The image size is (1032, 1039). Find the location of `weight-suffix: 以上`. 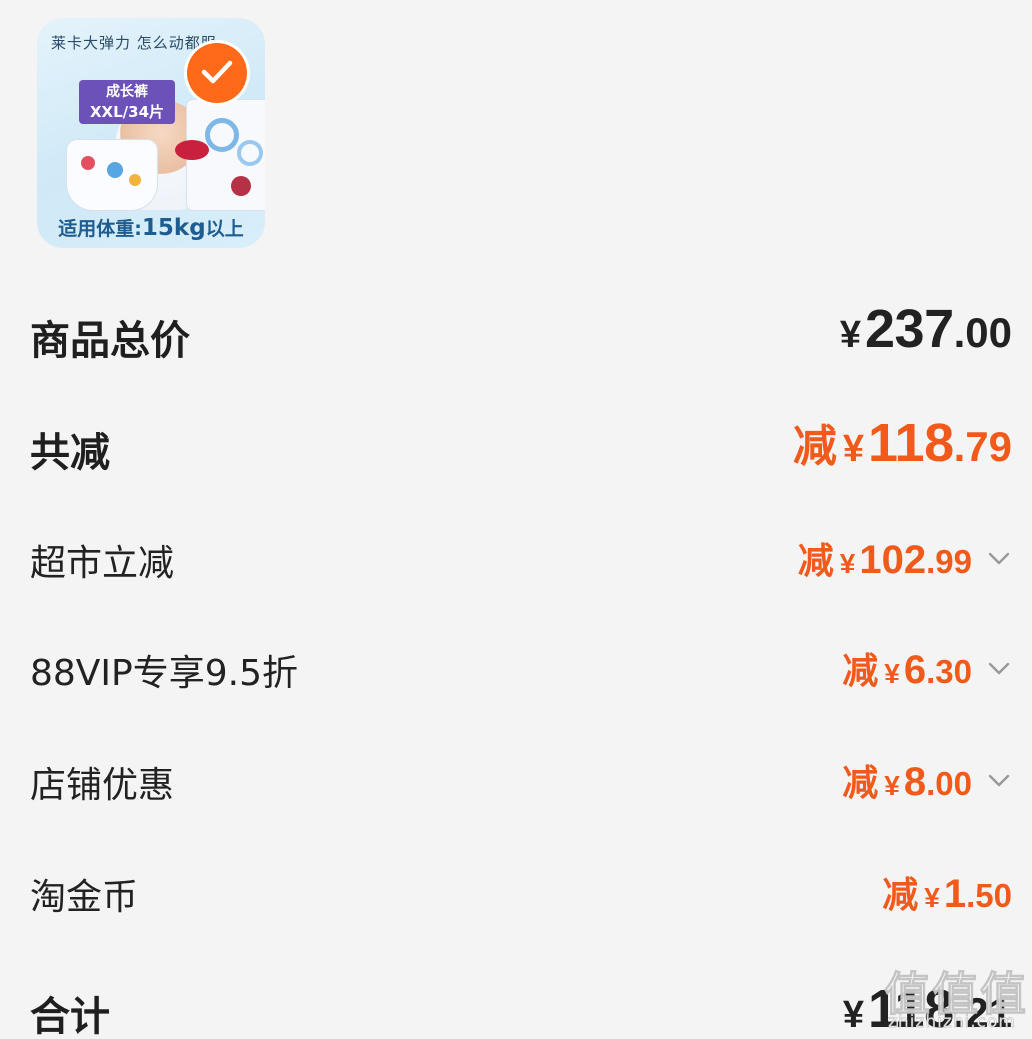

weight-suffix: 以上 is located at coordinates (224, 229).